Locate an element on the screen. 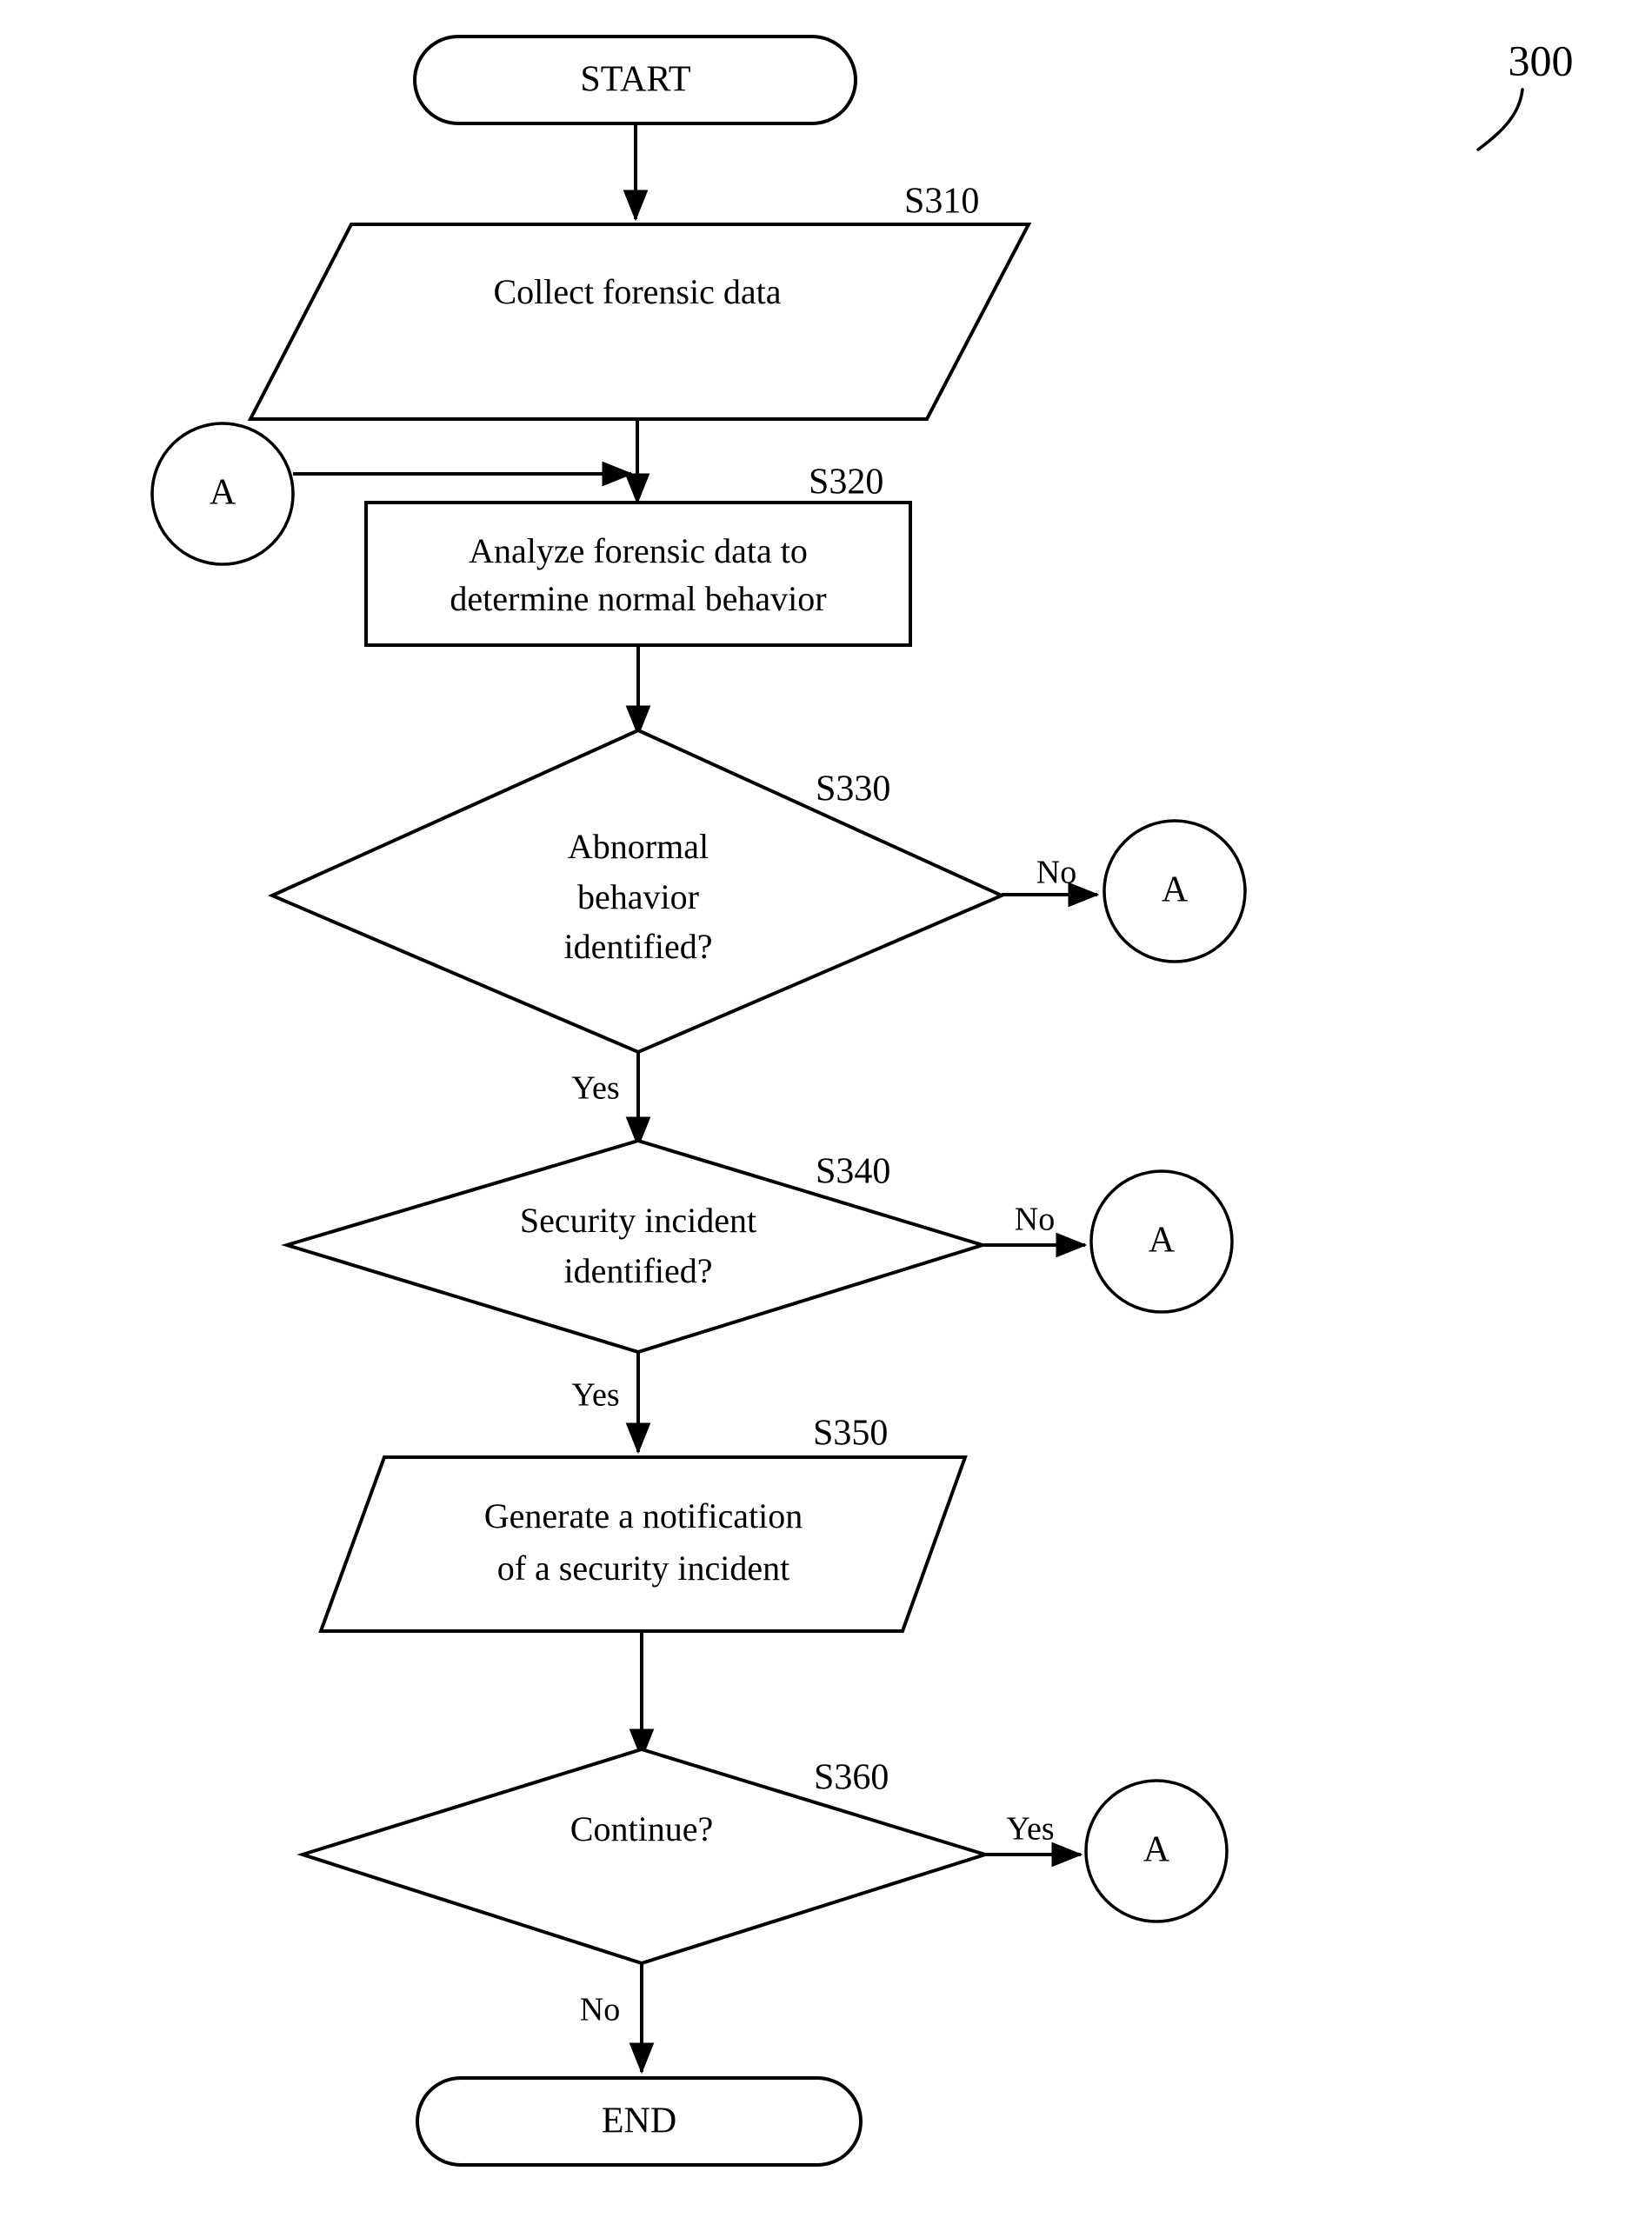 This screenshot has width=1652, height=2231. s320-line-2: determine normal behavior is located at coordinates (638, 599).